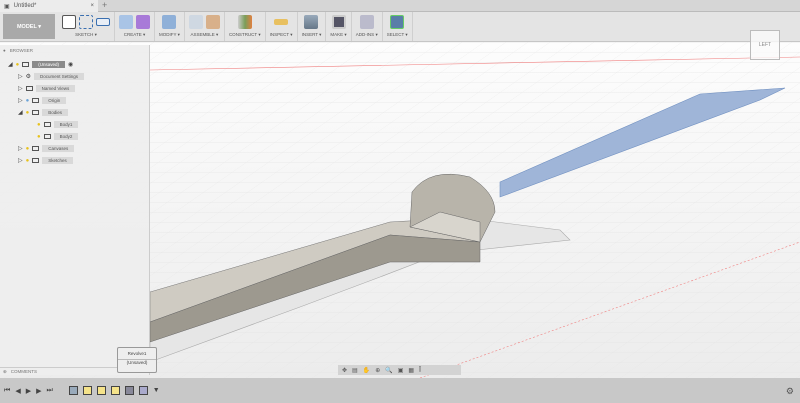 This screenshot has width=800, height=403. What do you see at coordinates (126, 22) in the screenshot?
I see `extrude-icon` at bounding box center [126, 22].